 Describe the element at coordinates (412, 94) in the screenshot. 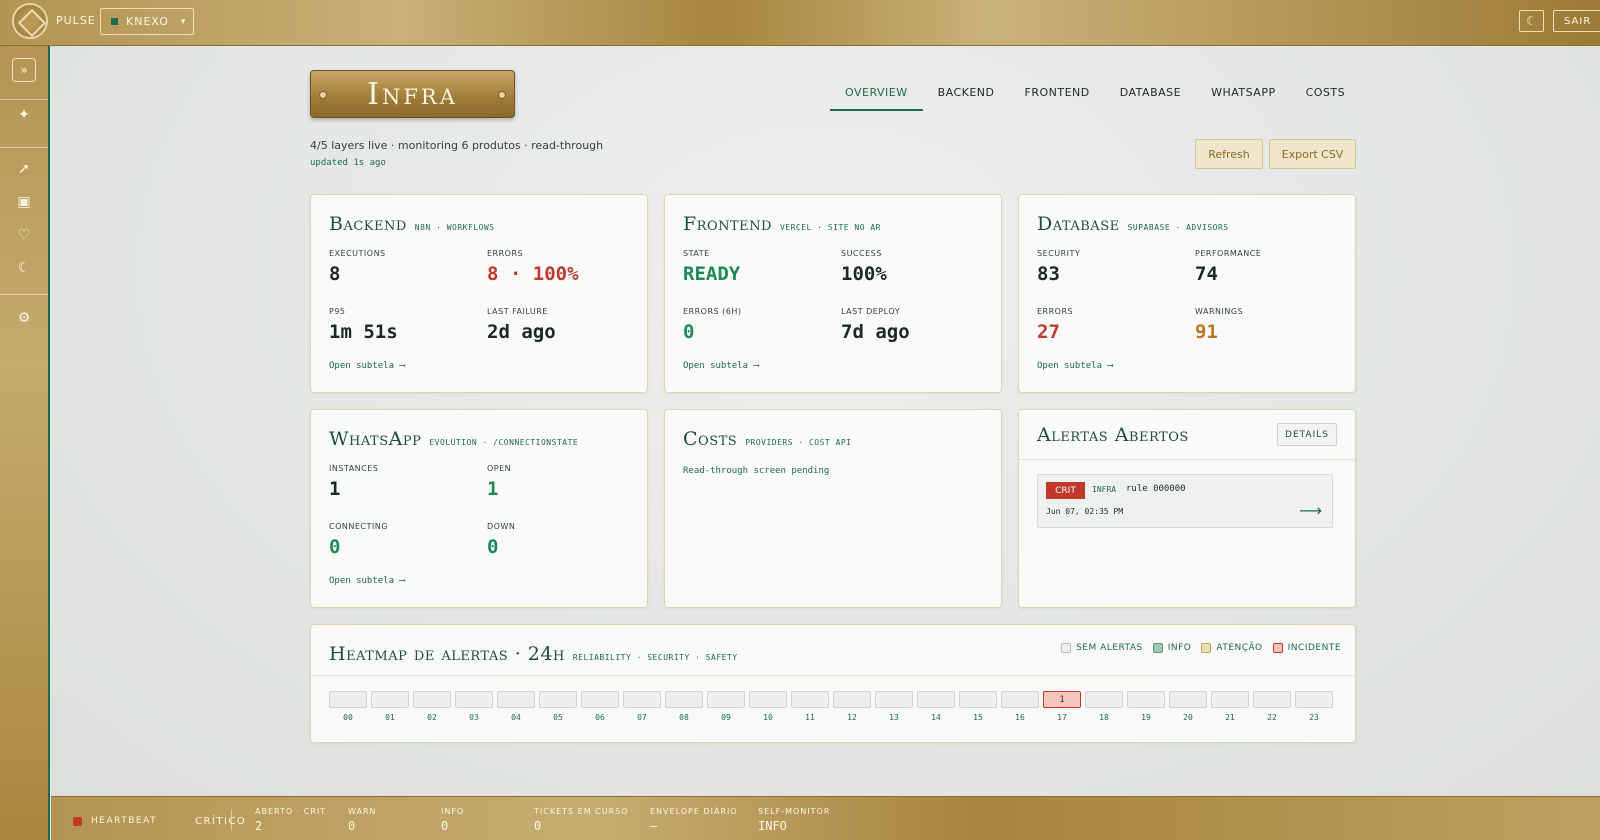

I see `page-title: Infra` at that location.